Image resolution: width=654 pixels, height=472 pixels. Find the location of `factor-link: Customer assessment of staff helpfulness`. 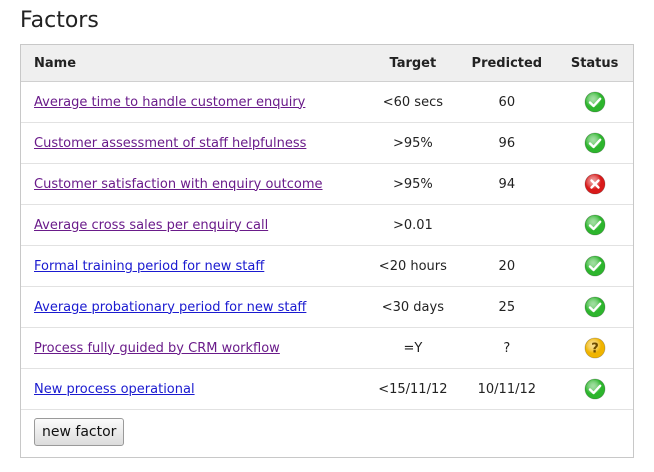

factor-link: Customer assessment of staff helpfulness is located at coordinates (170, 143).